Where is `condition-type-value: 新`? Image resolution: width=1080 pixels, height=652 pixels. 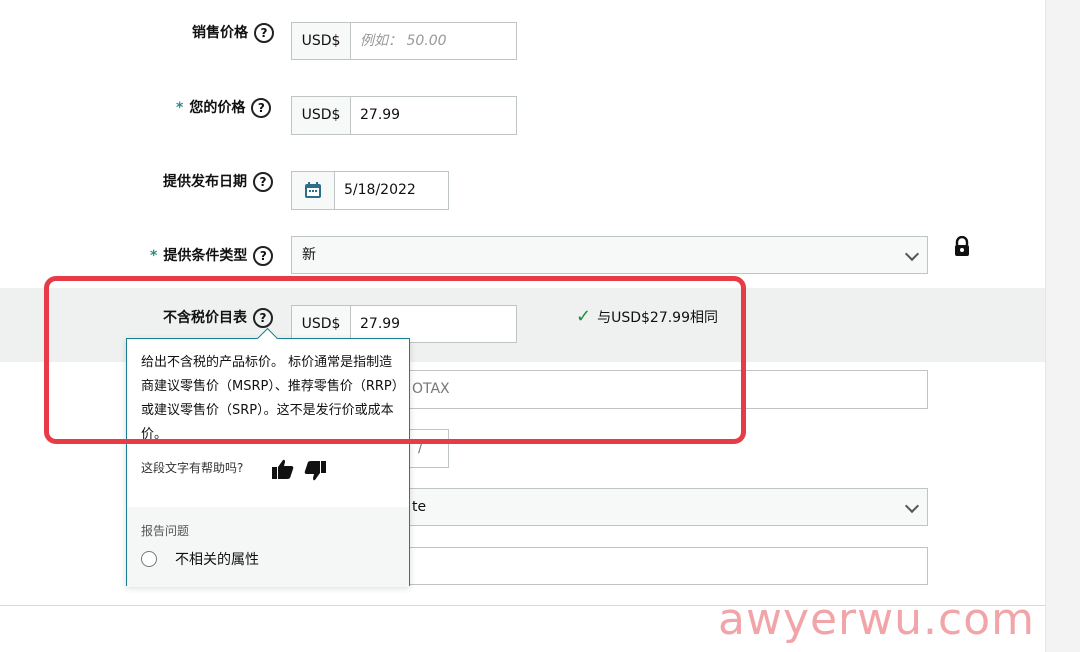
condition-type-value: 新 is located at coordinates (309, 255).